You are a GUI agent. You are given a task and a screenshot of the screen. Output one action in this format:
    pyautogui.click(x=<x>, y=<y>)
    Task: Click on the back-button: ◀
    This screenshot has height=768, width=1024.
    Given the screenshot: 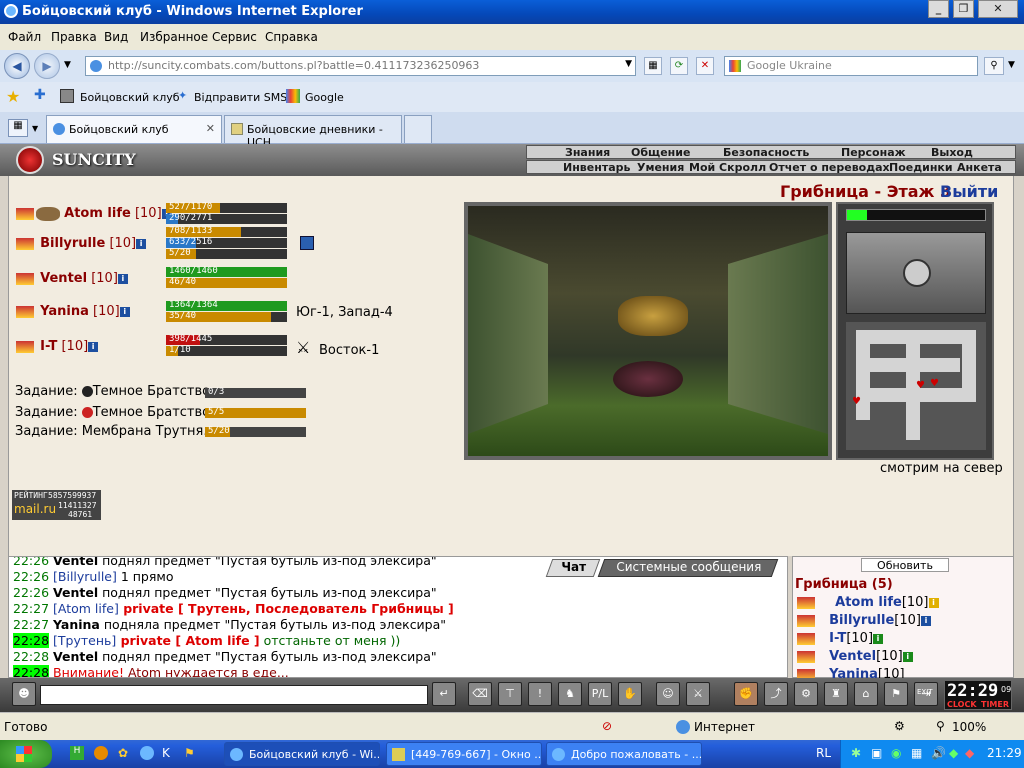 What is the action you would take?
    pyautogui.click(x=17, y=66)
    